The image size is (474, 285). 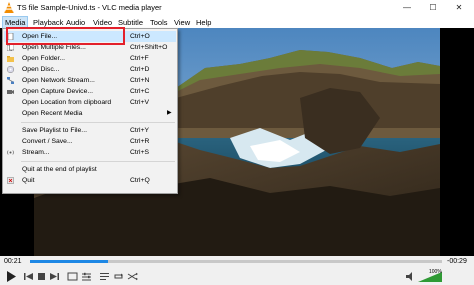 What do you see at coordinates (10, 80) in the screenshot?
I see `network-icon` at bounding box center [10, 80].